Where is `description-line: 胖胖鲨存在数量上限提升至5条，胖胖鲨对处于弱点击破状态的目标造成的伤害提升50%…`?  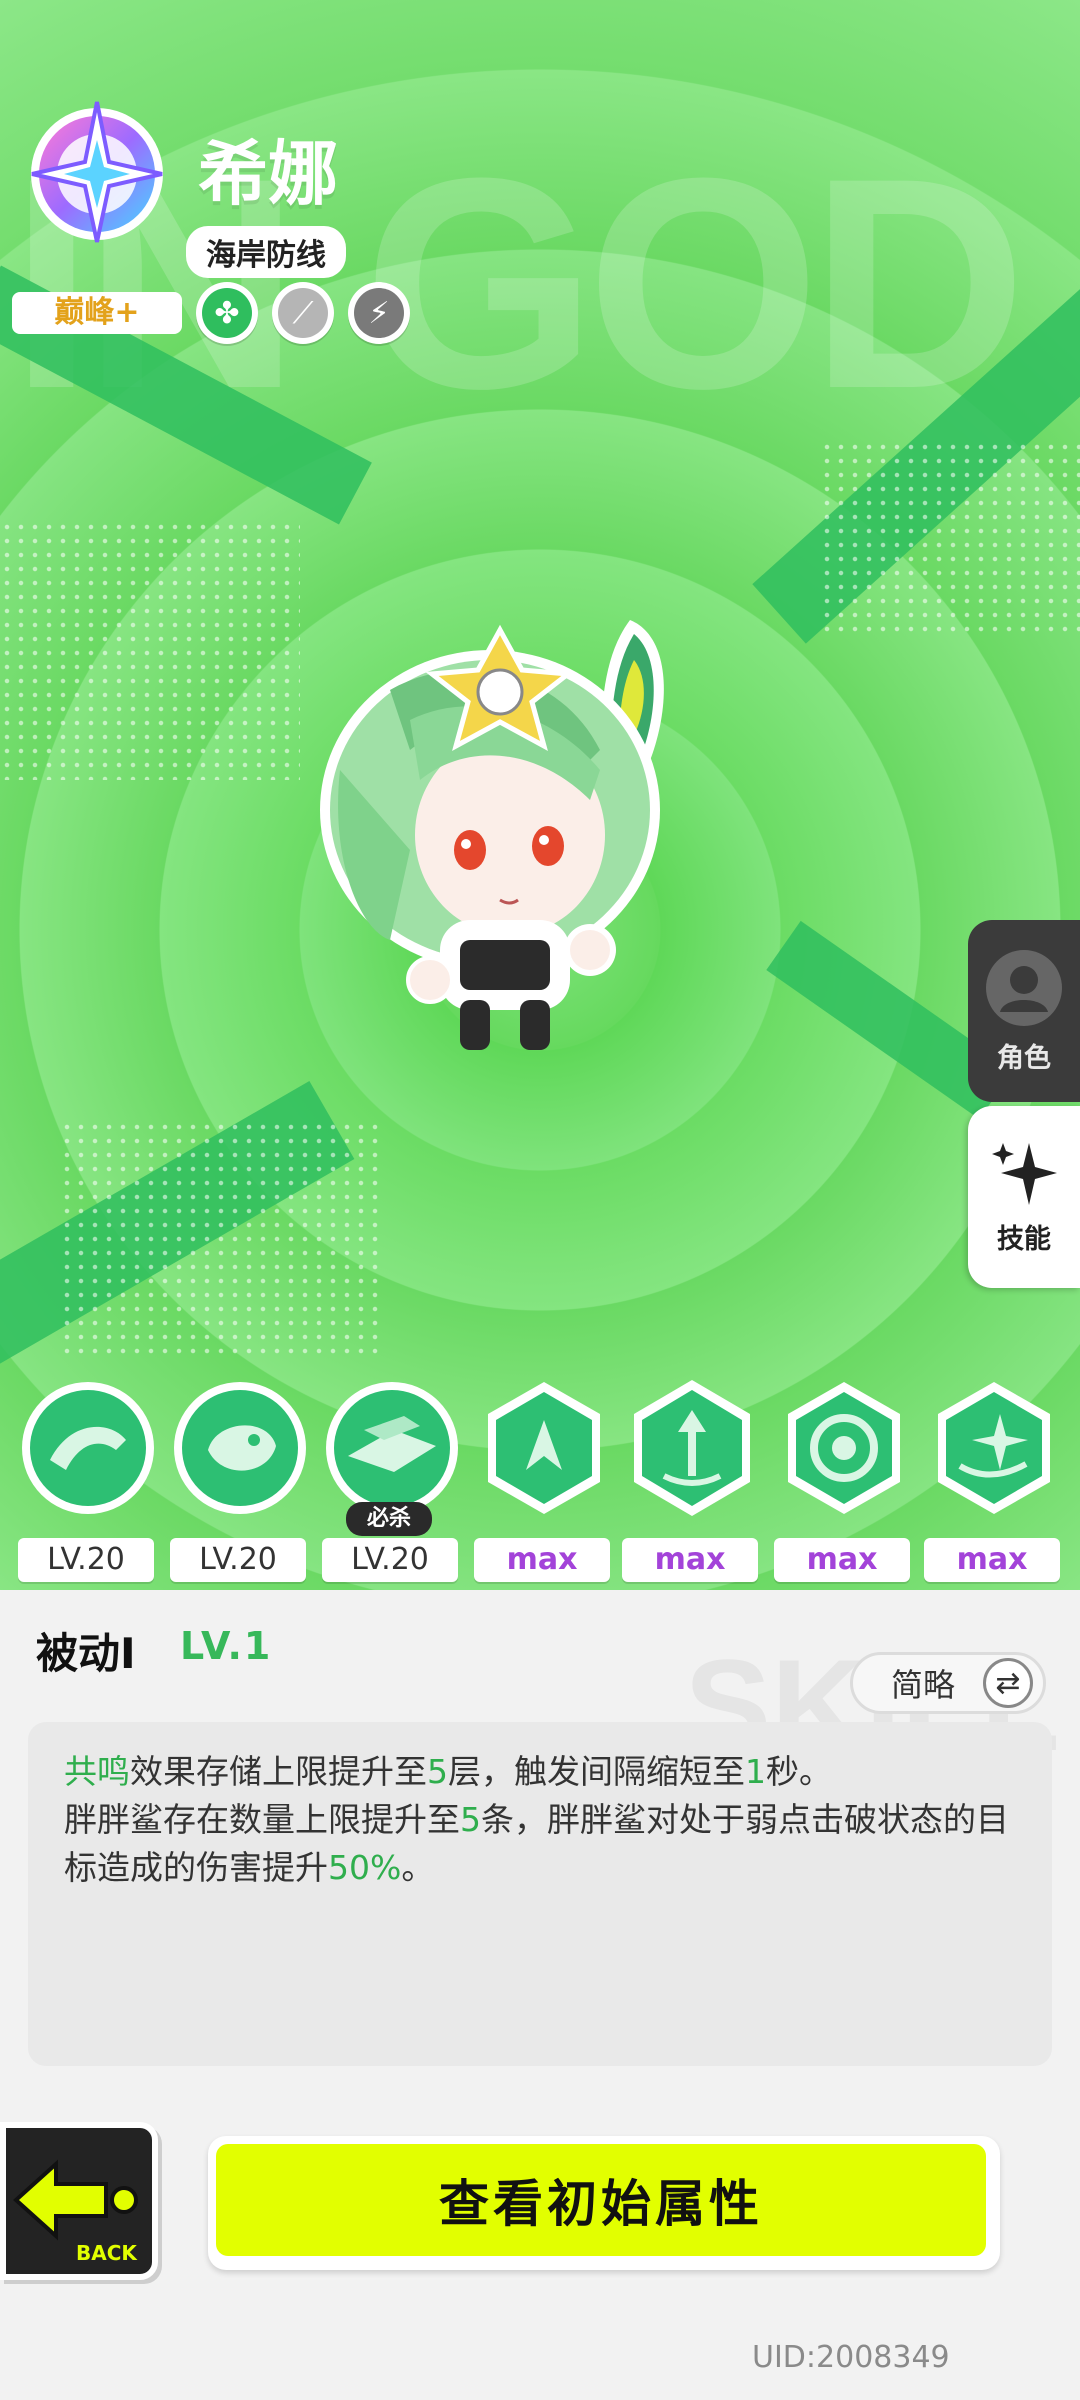
description-line: 胖胖鲨存在数量上限提升至5条，胖胖鲨对处于弱点击破状态的目标造成的伤害提升50%… is located at coordinates (540, 1844).